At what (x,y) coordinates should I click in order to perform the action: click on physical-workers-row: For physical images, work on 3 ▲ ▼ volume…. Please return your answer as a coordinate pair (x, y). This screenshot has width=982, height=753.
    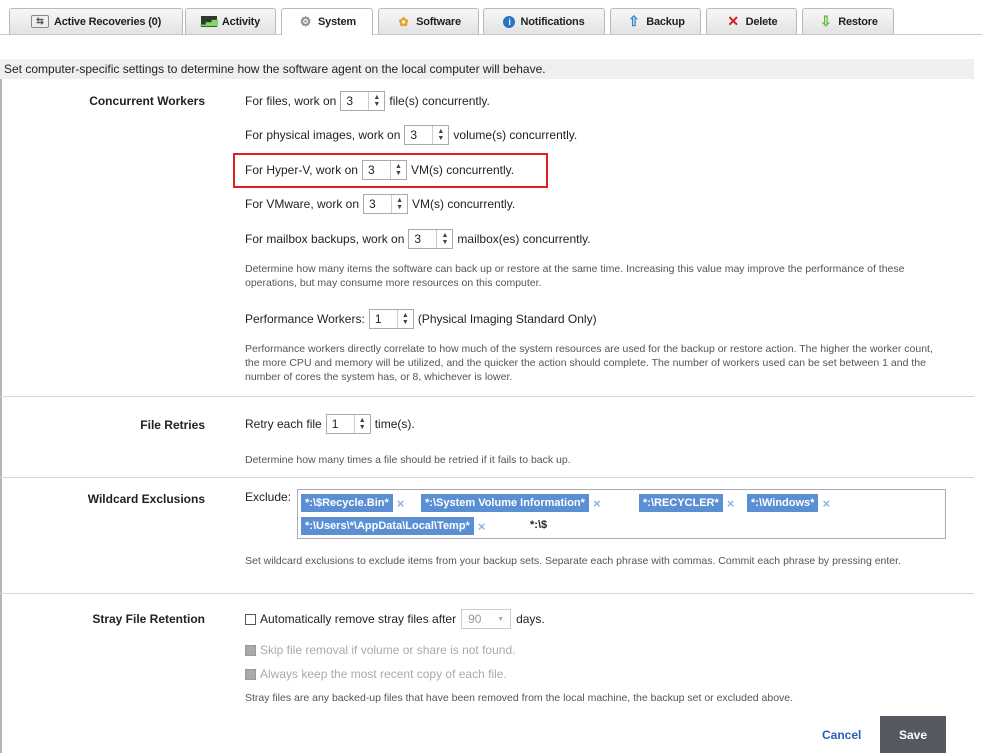
    Looking at the image, I should click on (411, 135).